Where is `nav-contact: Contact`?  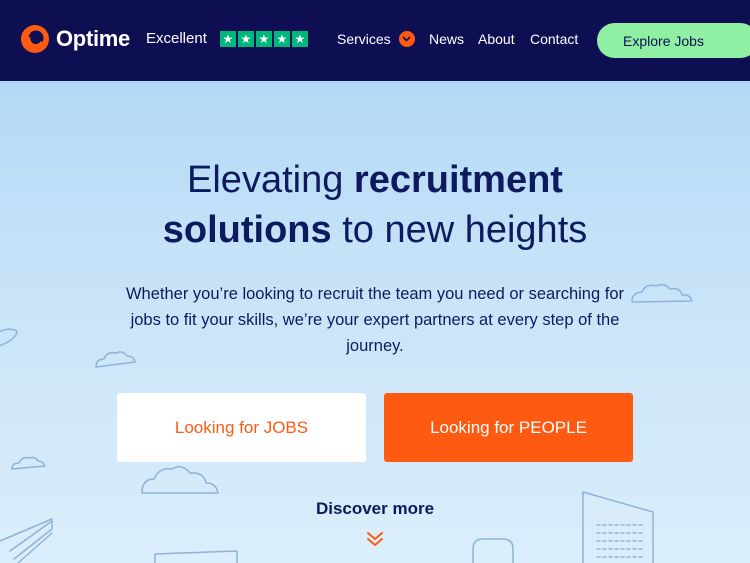 nav-contact: Contact is located at coordinates (554, 39).